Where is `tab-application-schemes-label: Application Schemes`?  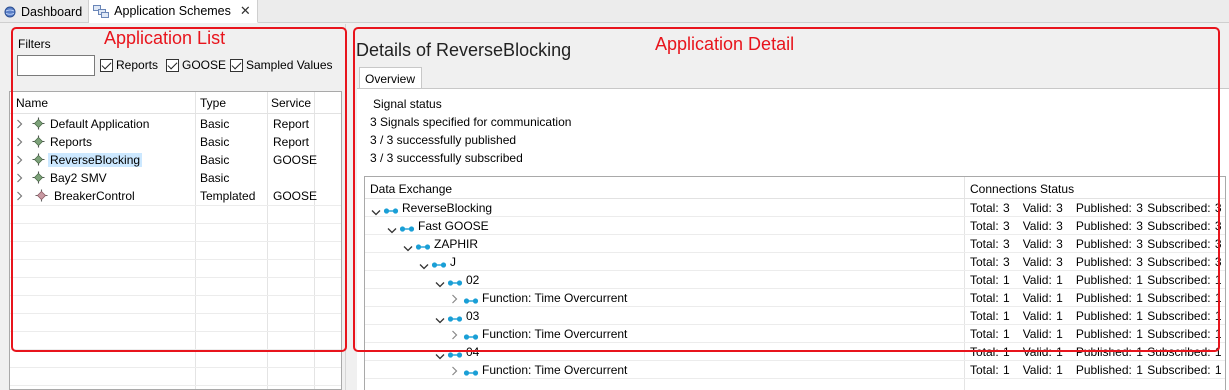 tab-application-schemes-label: Application Schemes is located at coordinates (172, 11).